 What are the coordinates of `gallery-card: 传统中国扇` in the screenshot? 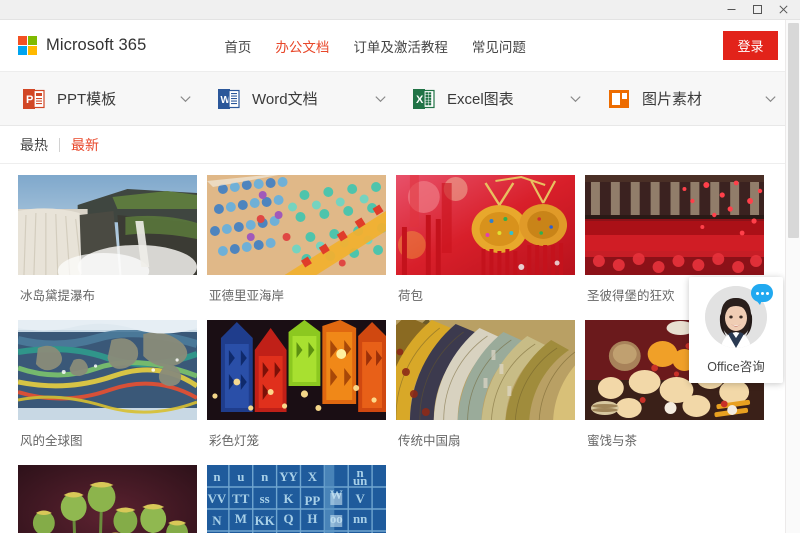 It's located at (485, 392).